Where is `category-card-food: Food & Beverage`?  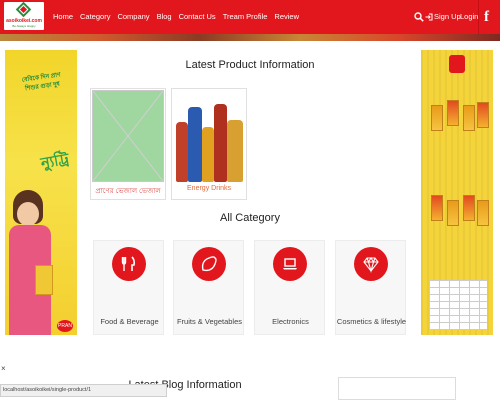
category-card-food: Food & Beverage is located at coordinates (128, 287).